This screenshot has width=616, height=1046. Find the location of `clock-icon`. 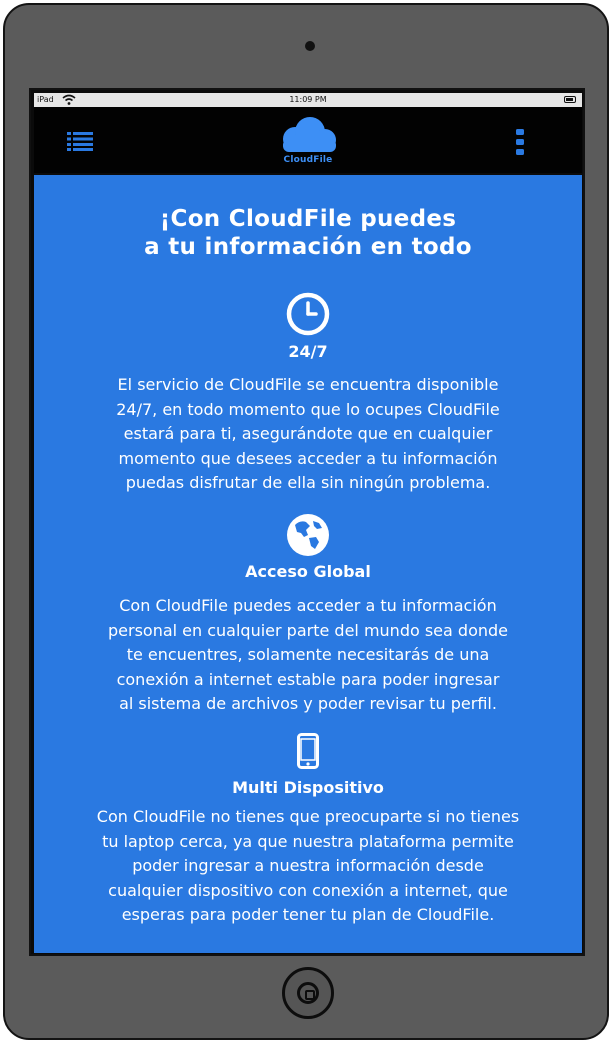

clock-icon is located at coordinates (308, 314).